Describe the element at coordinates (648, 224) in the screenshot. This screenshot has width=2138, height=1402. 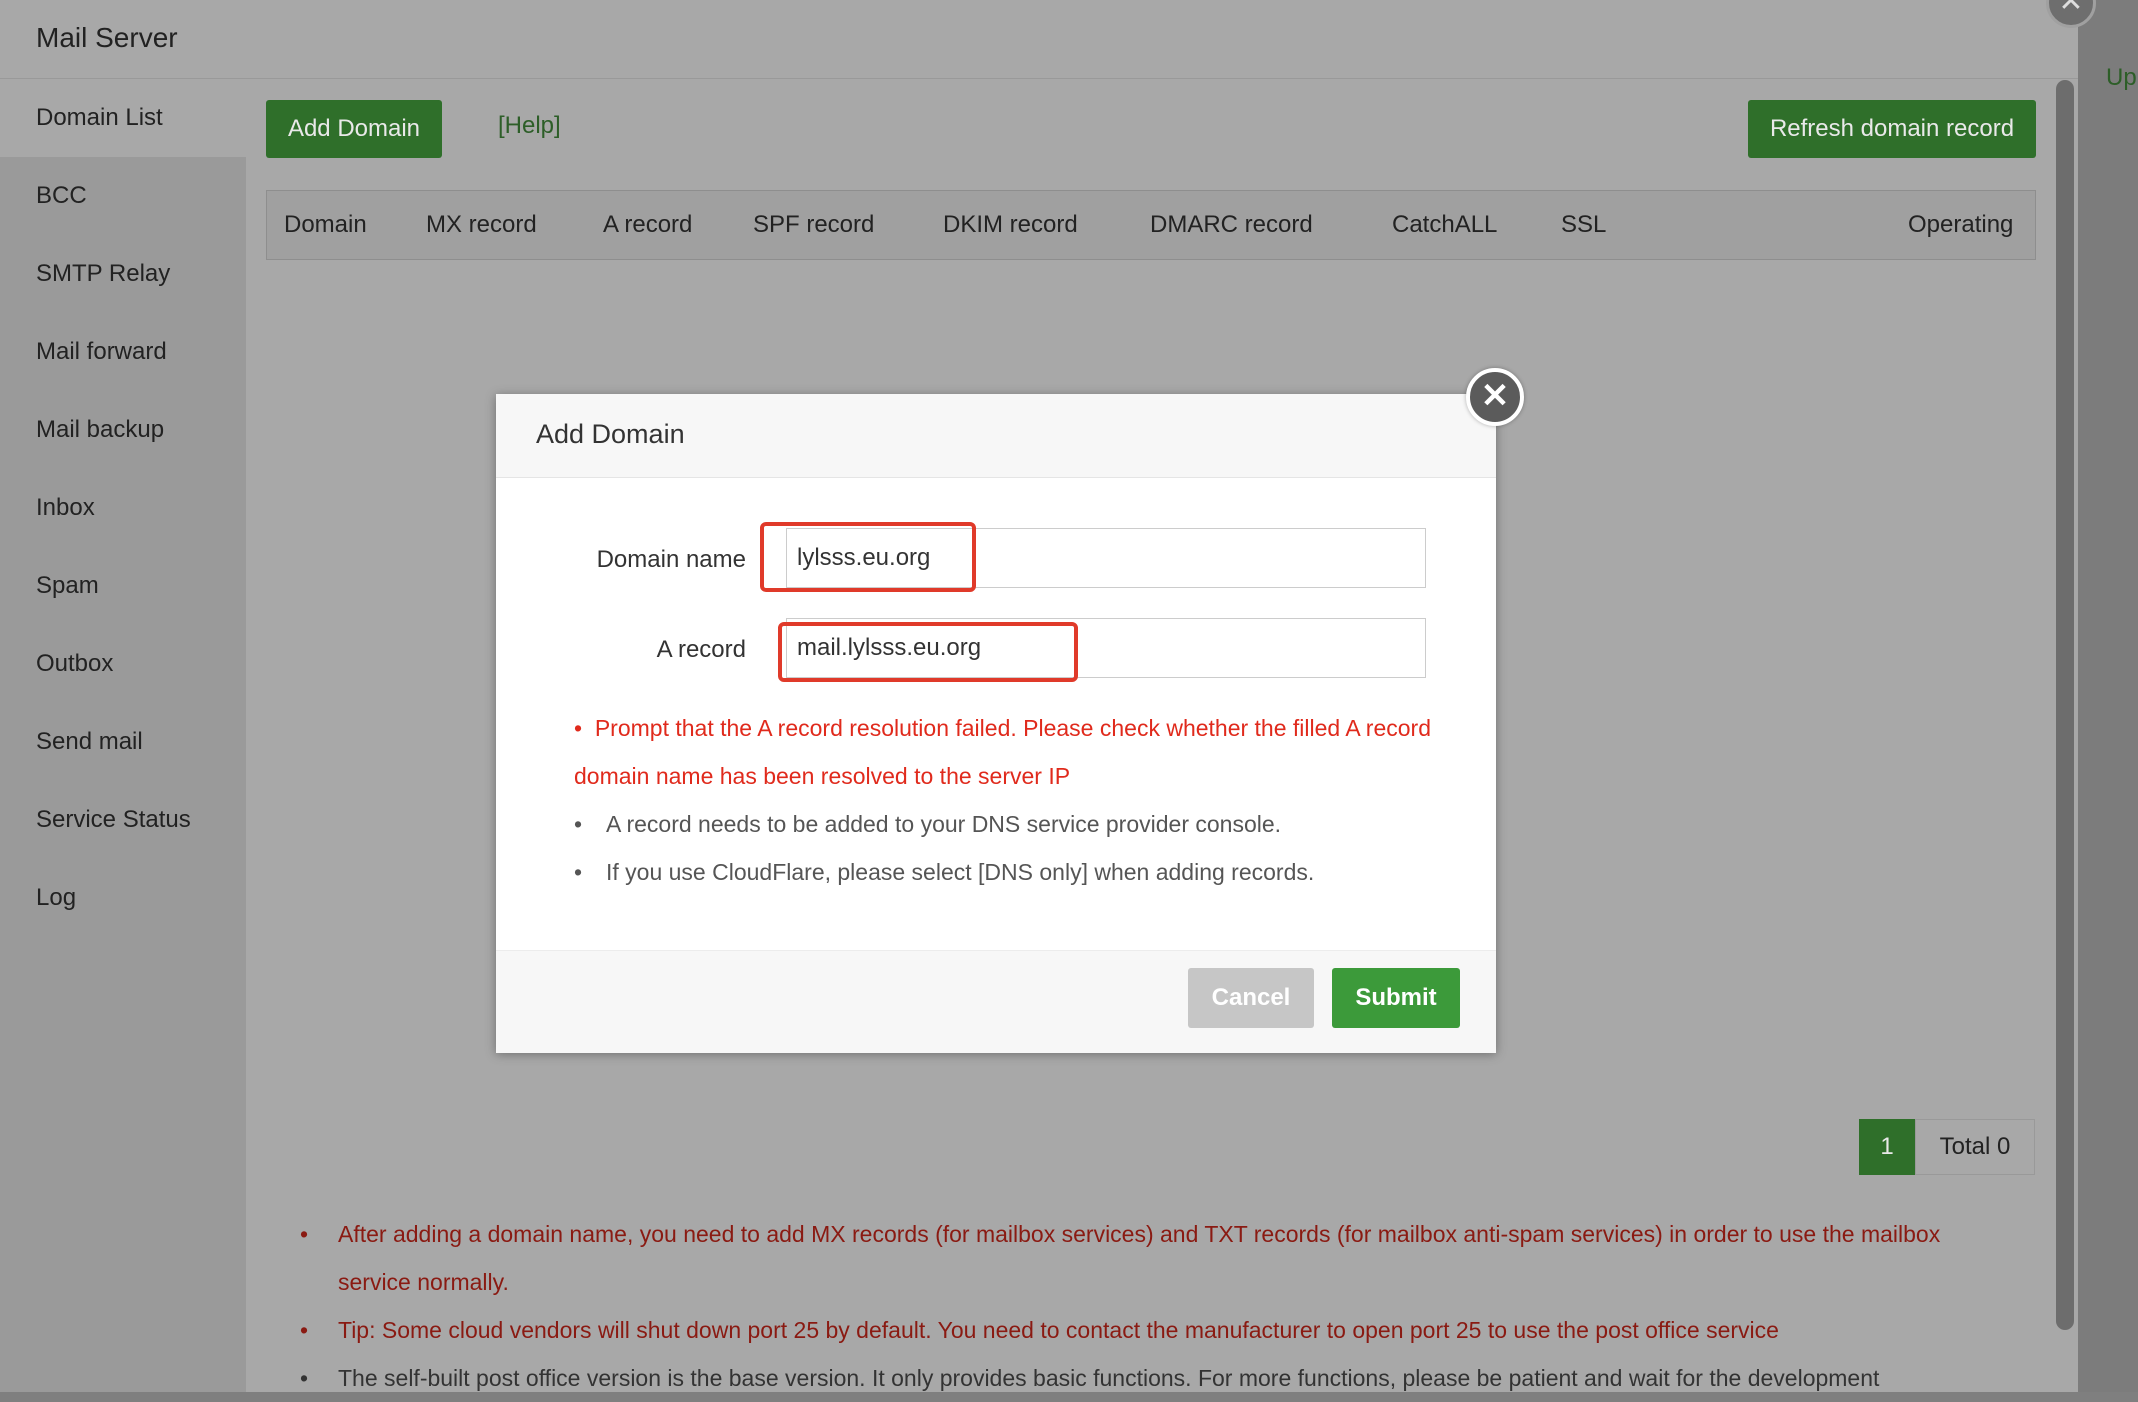
I see `column-header-a-record: A record` at that location.